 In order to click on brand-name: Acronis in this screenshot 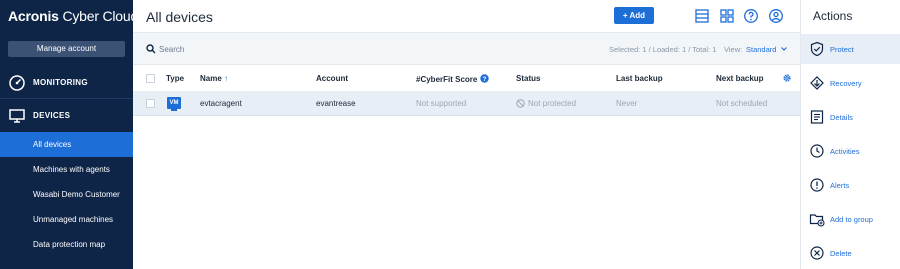, I will do `click(33, 16)`.